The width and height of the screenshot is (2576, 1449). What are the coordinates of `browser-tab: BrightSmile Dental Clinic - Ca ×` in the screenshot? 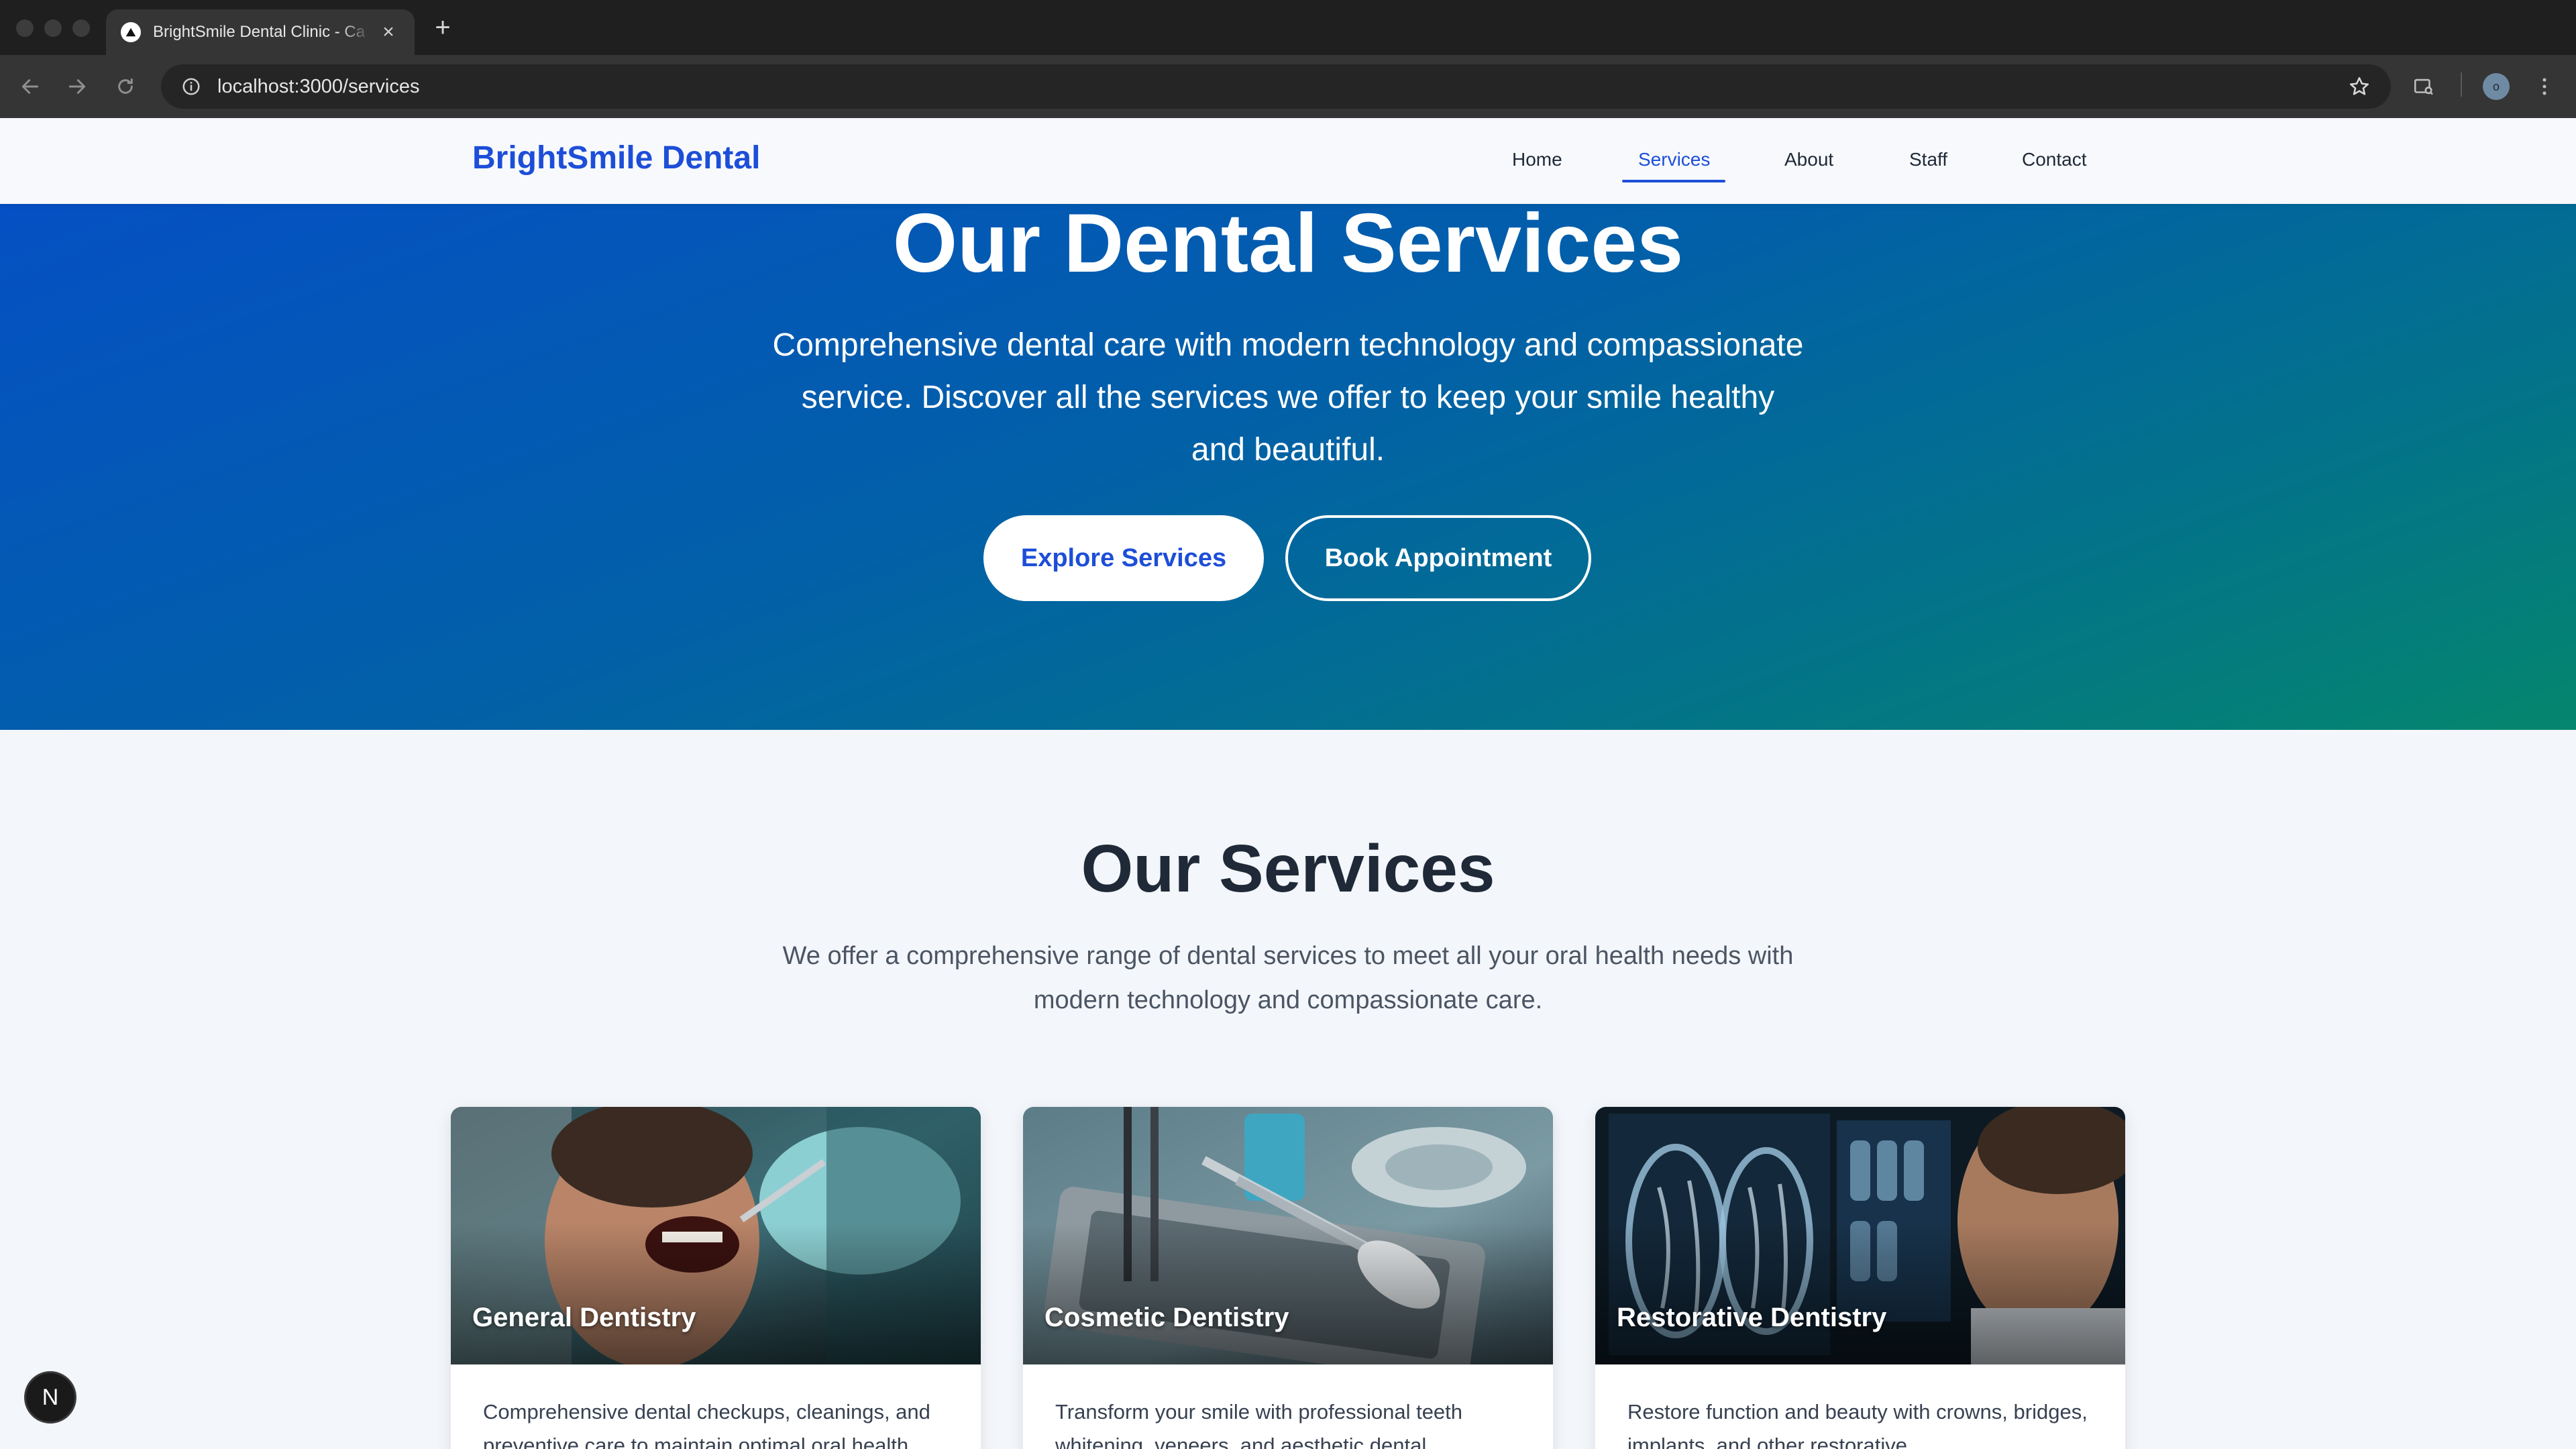 It's located at (260, 32).